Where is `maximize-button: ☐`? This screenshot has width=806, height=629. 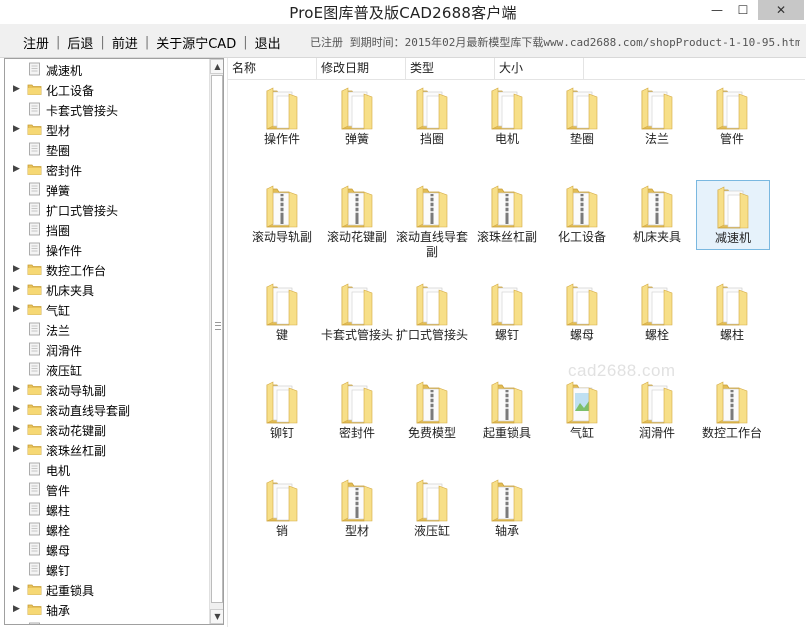
maximize-button: ☐ is located at coordinates (743, 10).